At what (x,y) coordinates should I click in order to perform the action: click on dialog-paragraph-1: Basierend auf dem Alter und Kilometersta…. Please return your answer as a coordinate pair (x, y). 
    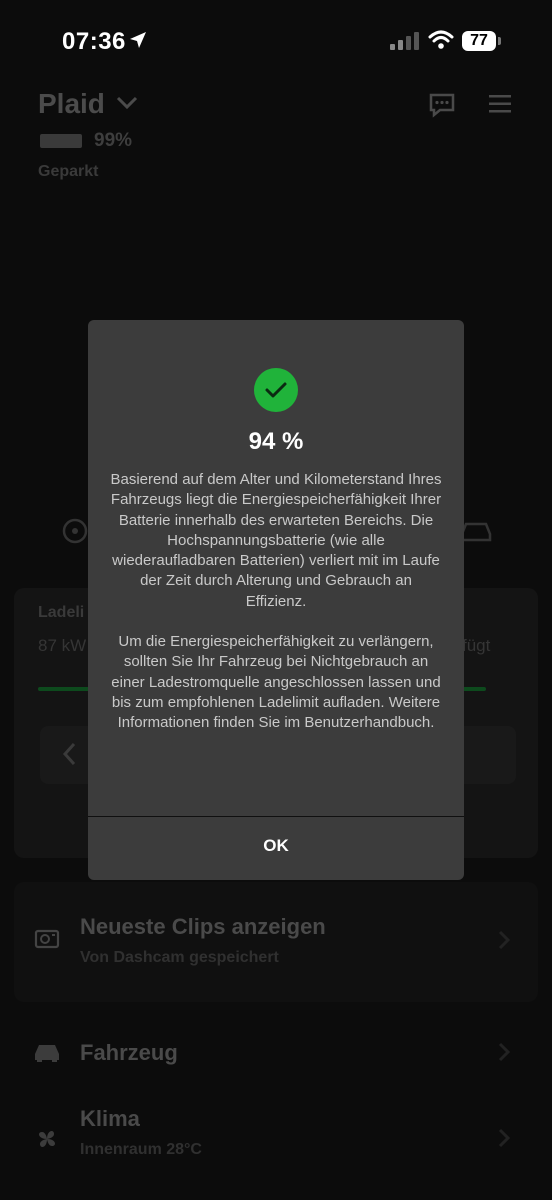
    Looking at the image, I should click on (276, 540).